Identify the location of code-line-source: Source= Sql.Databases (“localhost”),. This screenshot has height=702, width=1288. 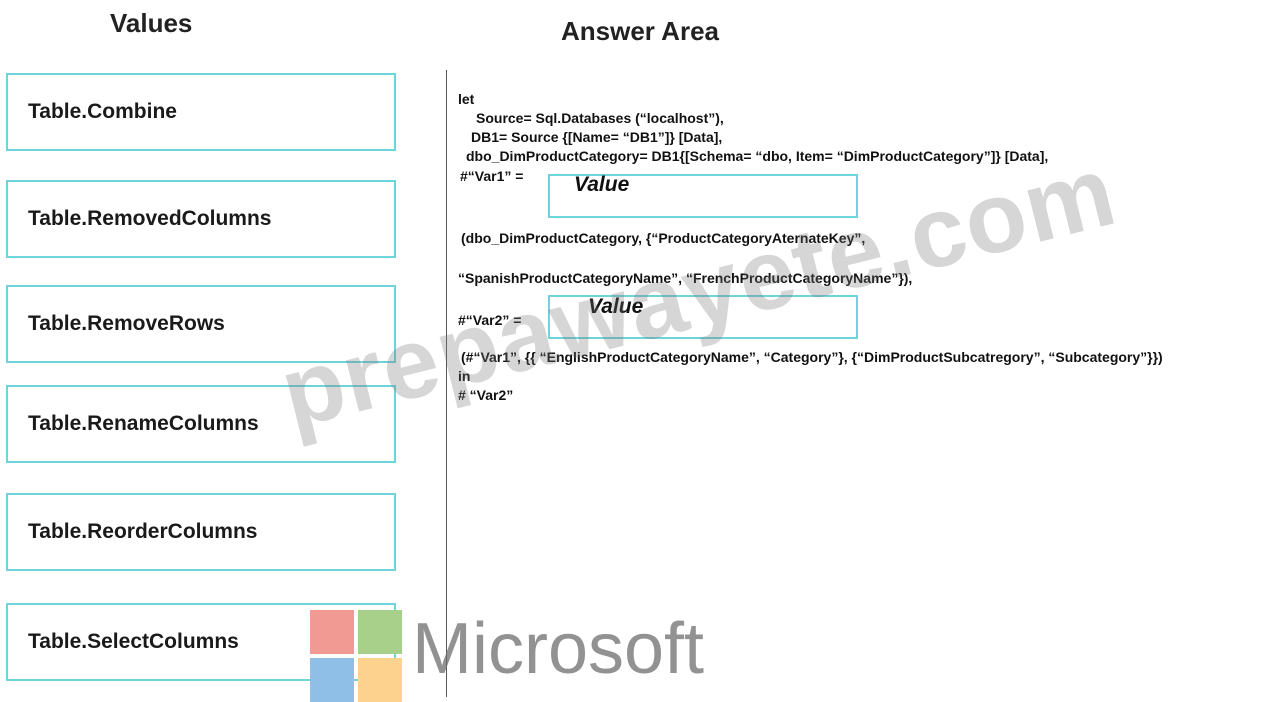
(600, 118).